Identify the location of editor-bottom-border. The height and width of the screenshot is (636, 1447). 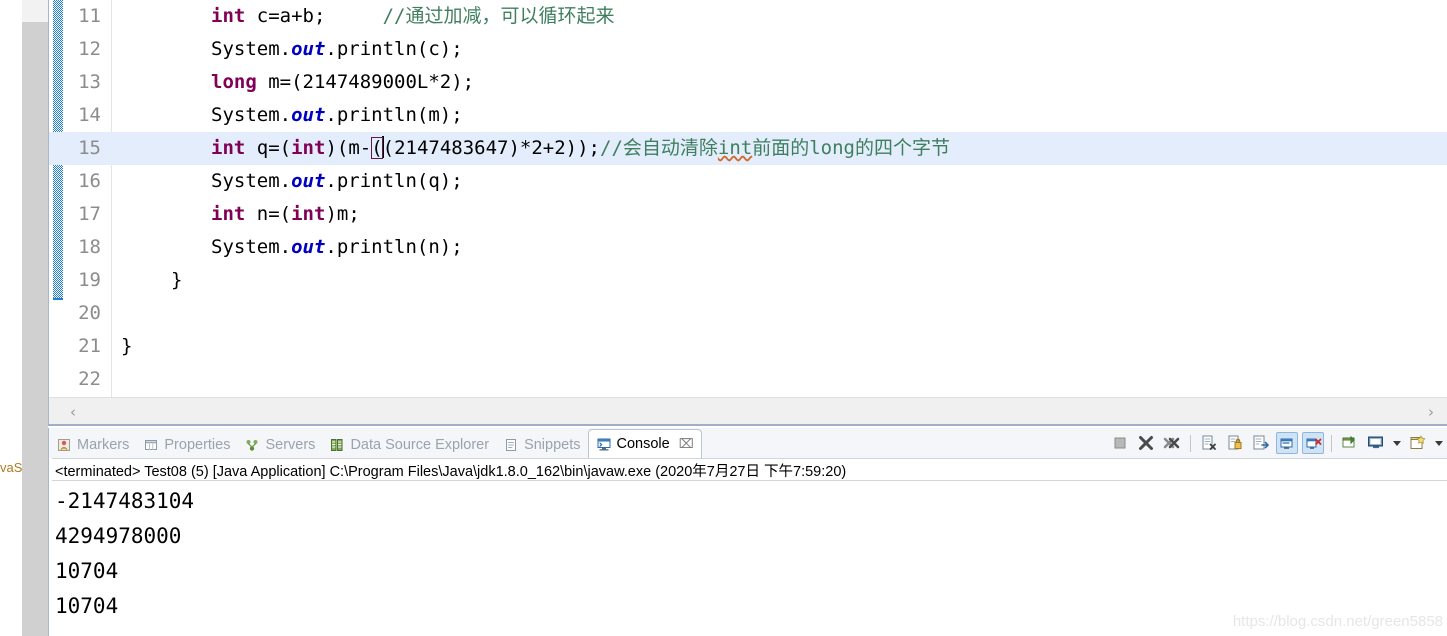
(747, 425).